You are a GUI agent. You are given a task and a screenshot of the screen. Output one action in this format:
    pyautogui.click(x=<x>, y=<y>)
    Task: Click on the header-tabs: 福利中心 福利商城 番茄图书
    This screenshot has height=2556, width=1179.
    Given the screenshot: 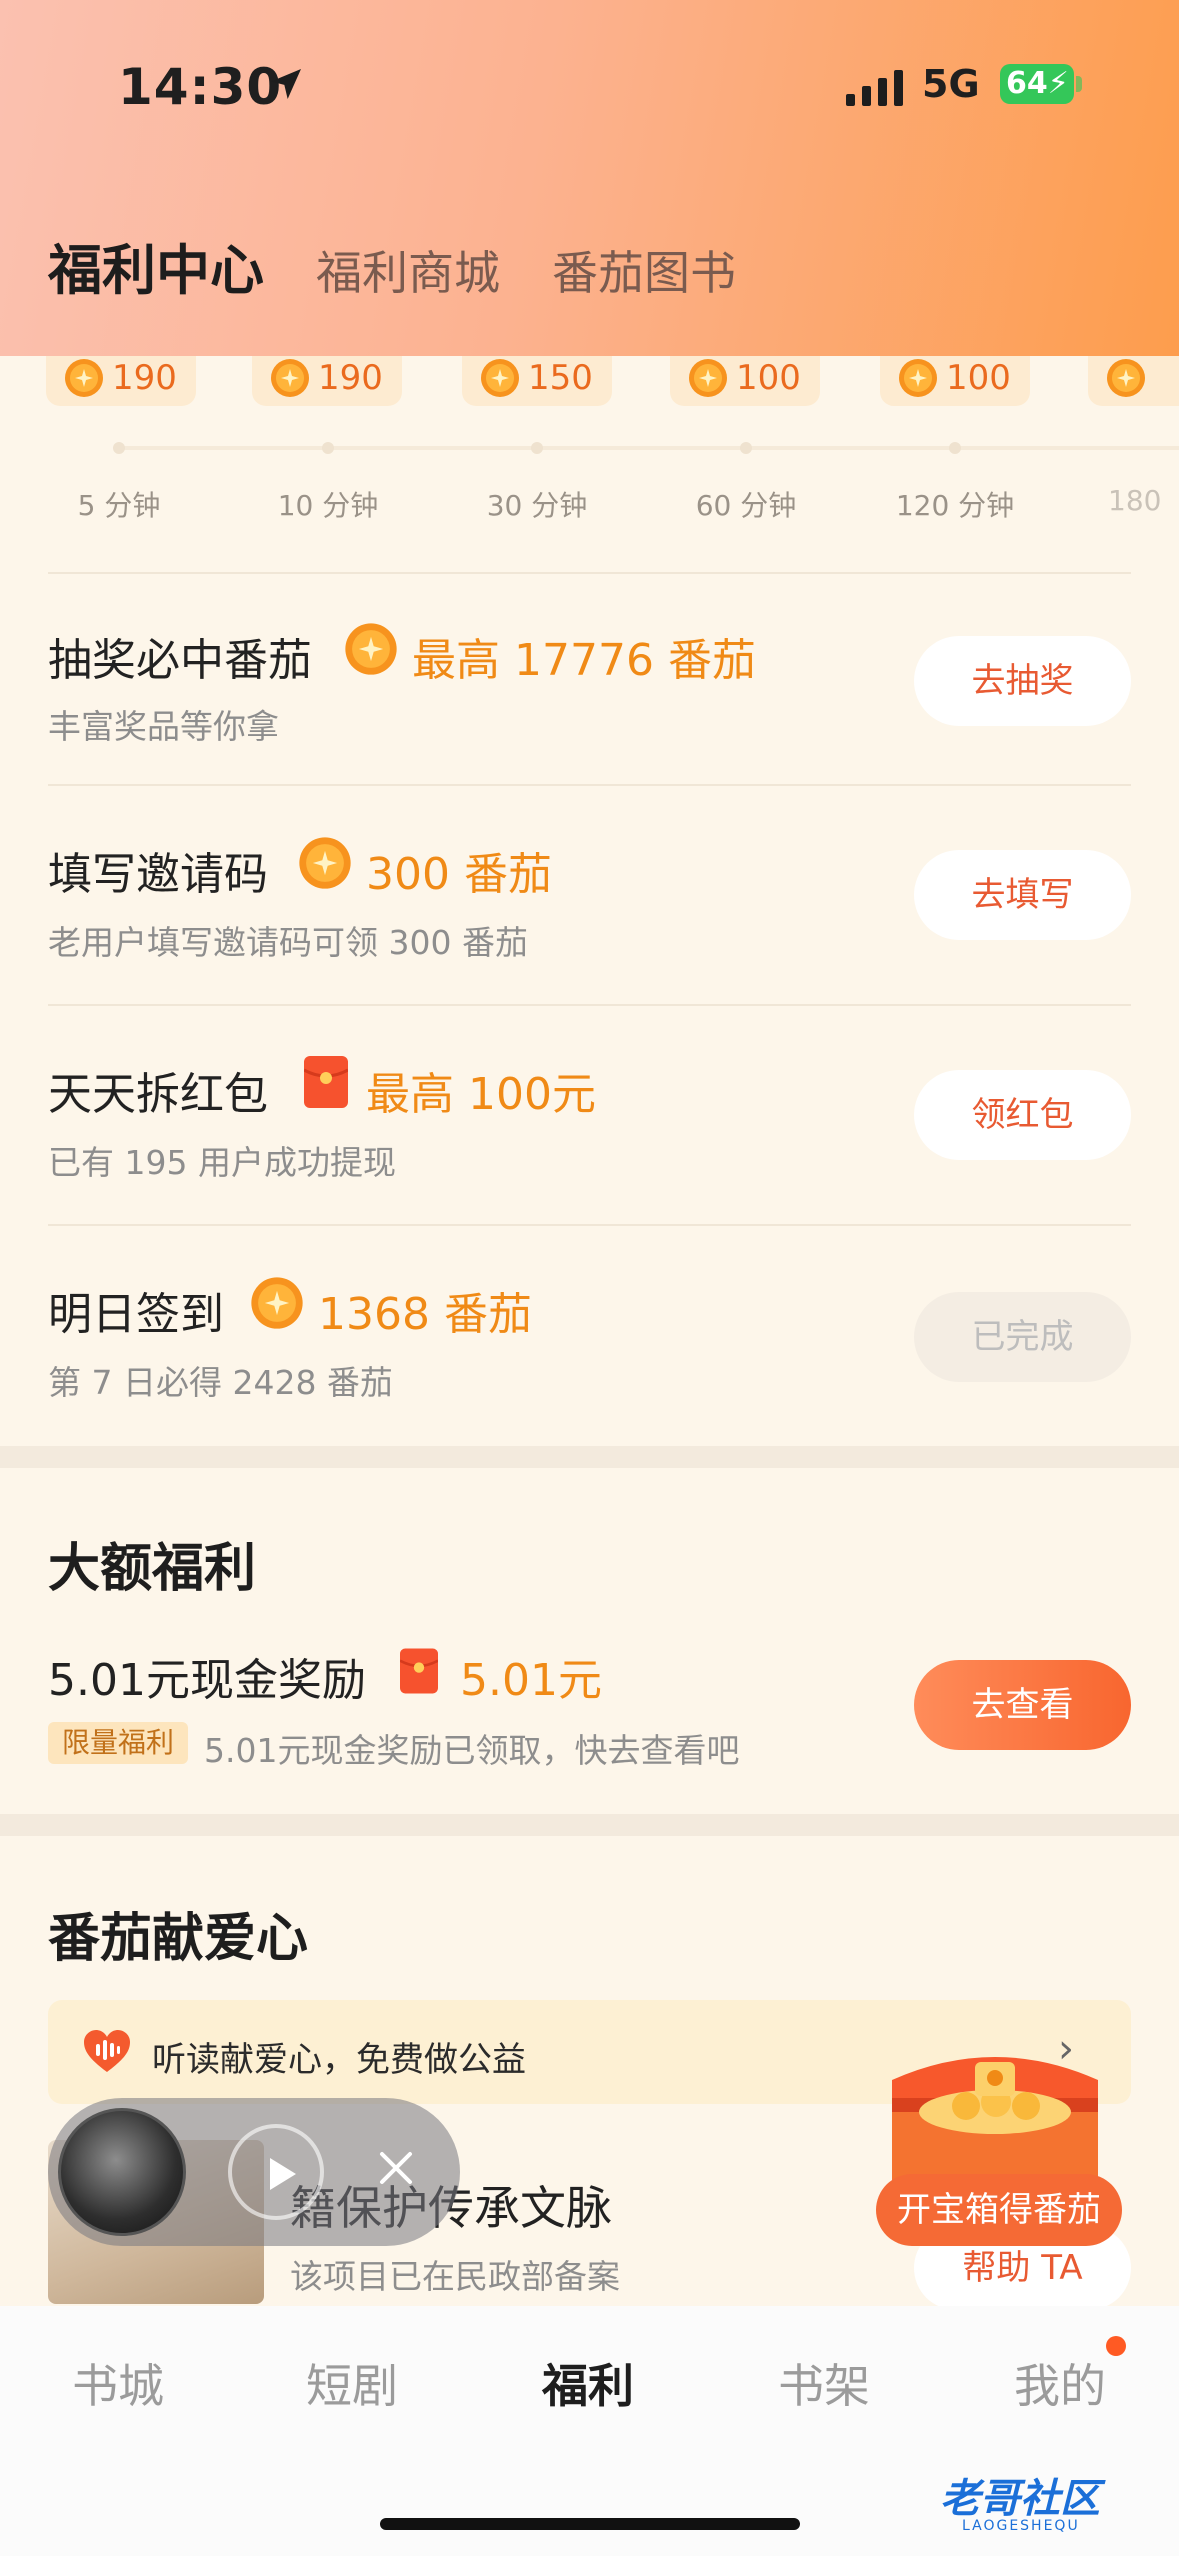 What is the action you would take?
    pyautogui.click(x=418, y=265)
    